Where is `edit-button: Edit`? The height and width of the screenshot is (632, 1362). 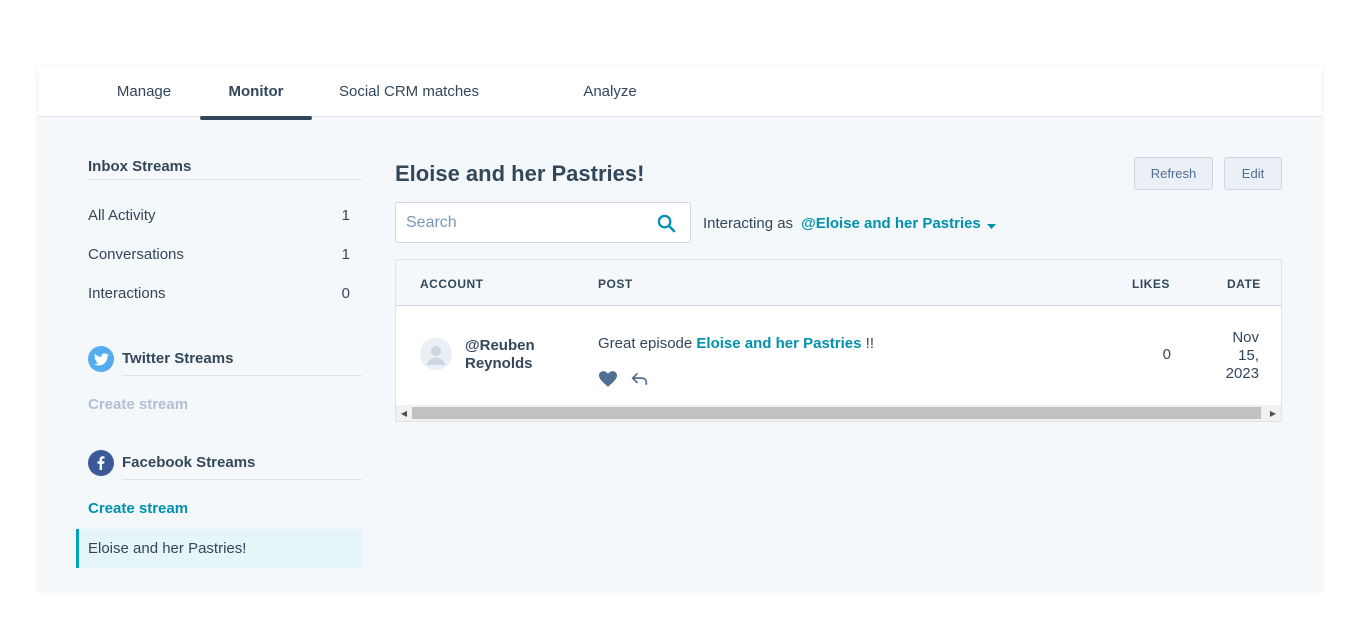 edit-button: Edit is located at coordinates (1253, 173).